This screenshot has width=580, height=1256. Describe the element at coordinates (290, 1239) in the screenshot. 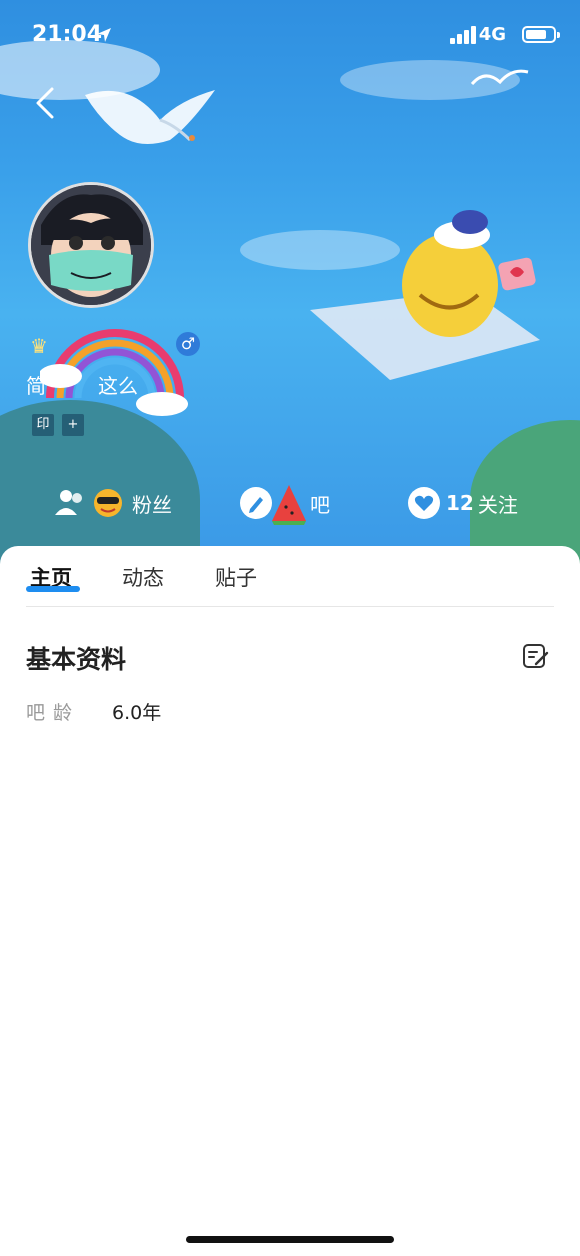

I see `home-indicator` at that location.